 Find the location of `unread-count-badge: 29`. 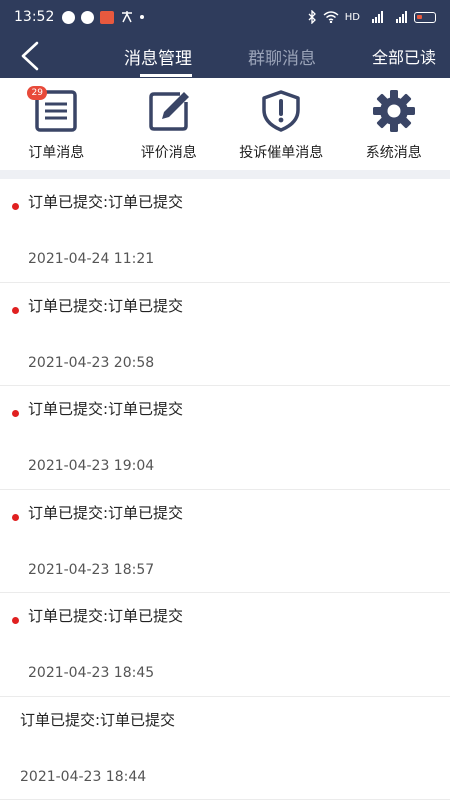

unread-count-badge: 29 is located at coordinates (37, 93).